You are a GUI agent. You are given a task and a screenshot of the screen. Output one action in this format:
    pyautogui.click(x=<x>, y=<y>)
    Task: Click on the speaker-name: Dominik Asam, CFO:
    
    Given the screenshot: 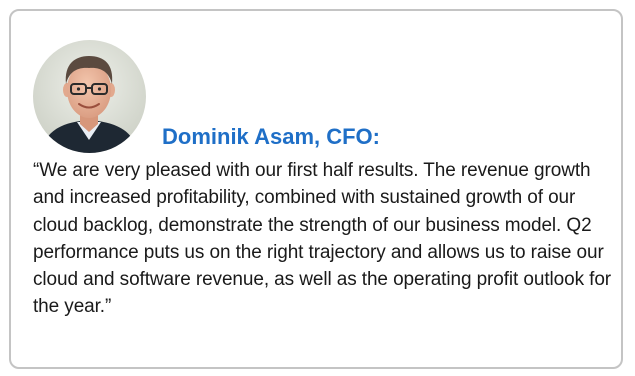 What is the action you would take?
    pyautogui.click(x=271, y=136)
    